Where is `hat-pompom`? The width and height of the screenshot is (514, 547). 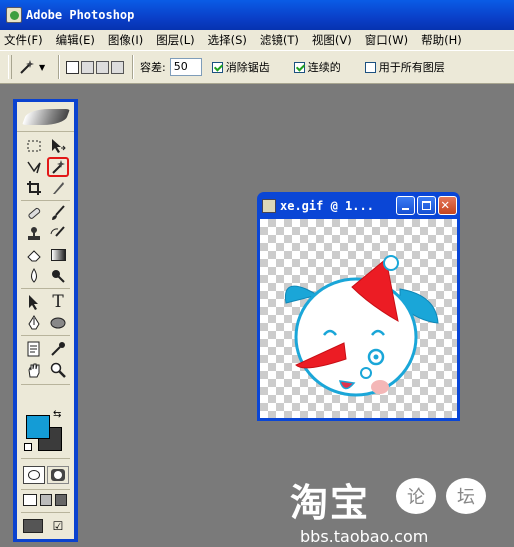
hat-pompom is located at coordinates (391, 263).